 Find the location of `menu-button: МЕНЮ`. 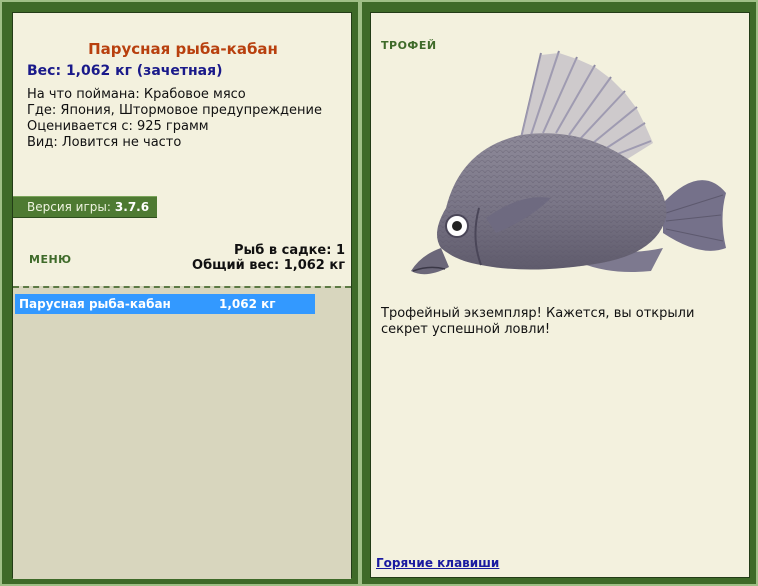

menu-button: МЕНЮ is located at coordinates (50, 259).